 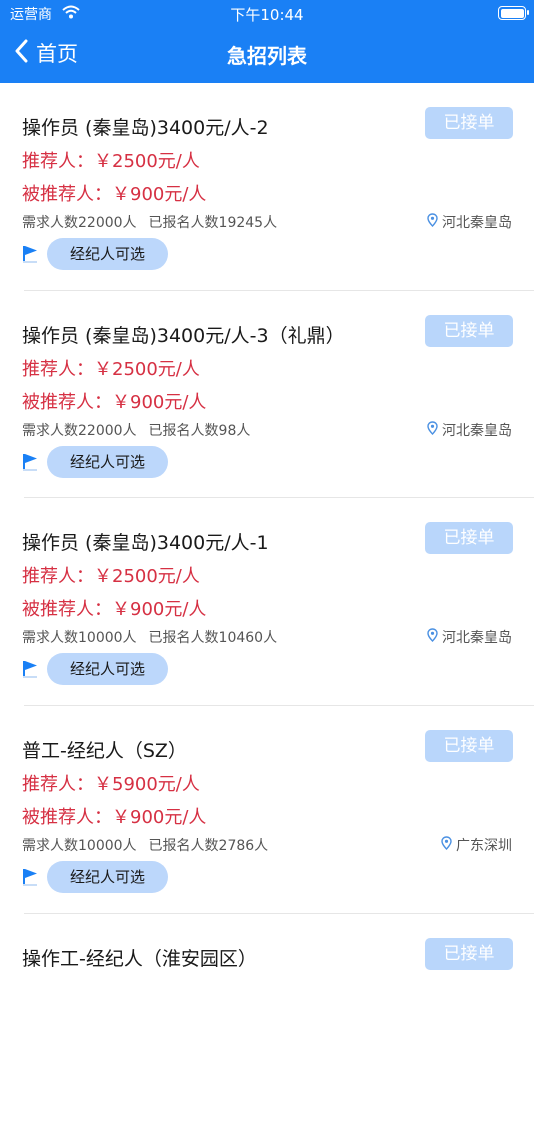 I want to click on registered-count: 已报名人数98人, so click(x=199, y=430).